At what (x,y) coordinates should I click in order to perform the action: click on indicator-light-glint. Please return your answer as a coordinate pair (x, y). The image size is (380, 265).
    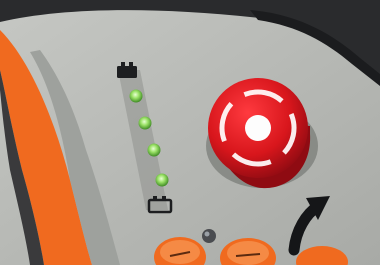
    Looking at the image, I should click on (207, 234).